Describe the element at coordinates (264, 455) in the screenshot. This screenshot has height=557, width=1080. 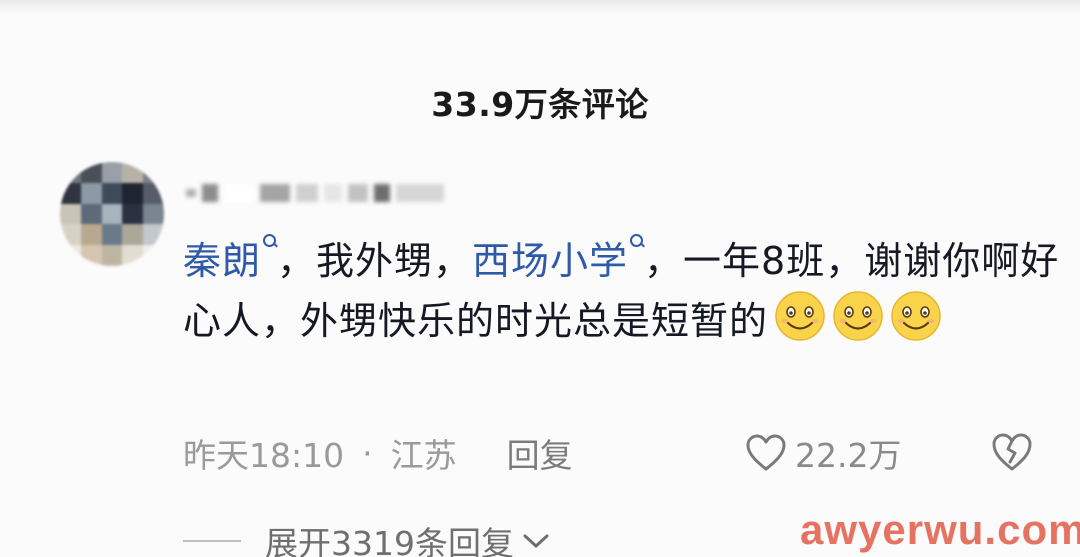
I see `comment-time: 昨天18:10` at that location.